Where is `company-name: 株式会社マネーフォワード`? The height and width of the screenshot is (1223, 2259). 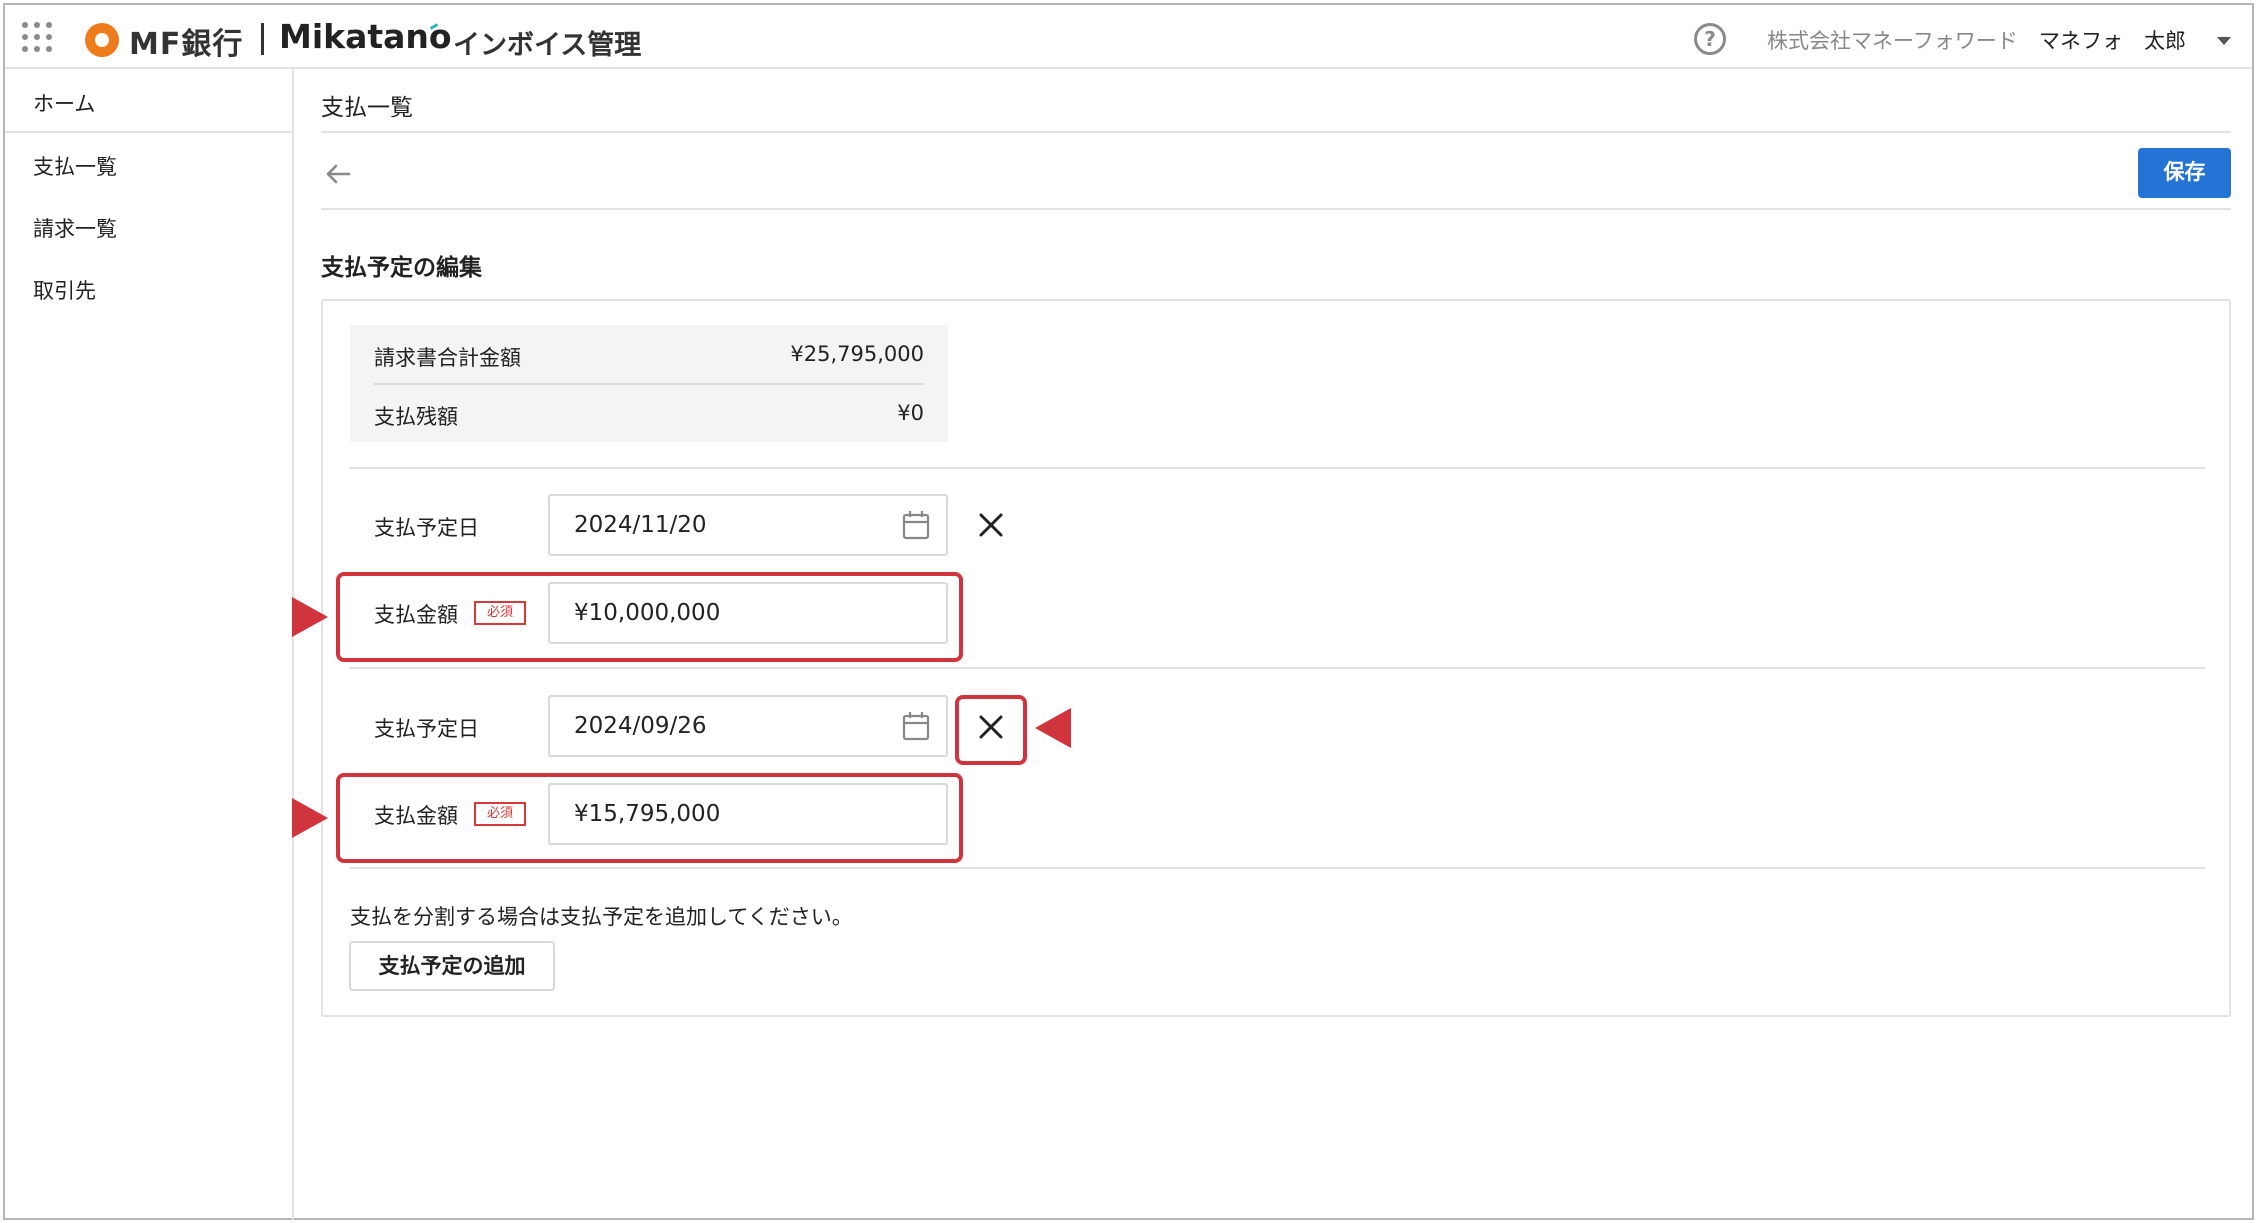
company-name: 株式会社マネーフォワード is located at coordinates (1892, 41).